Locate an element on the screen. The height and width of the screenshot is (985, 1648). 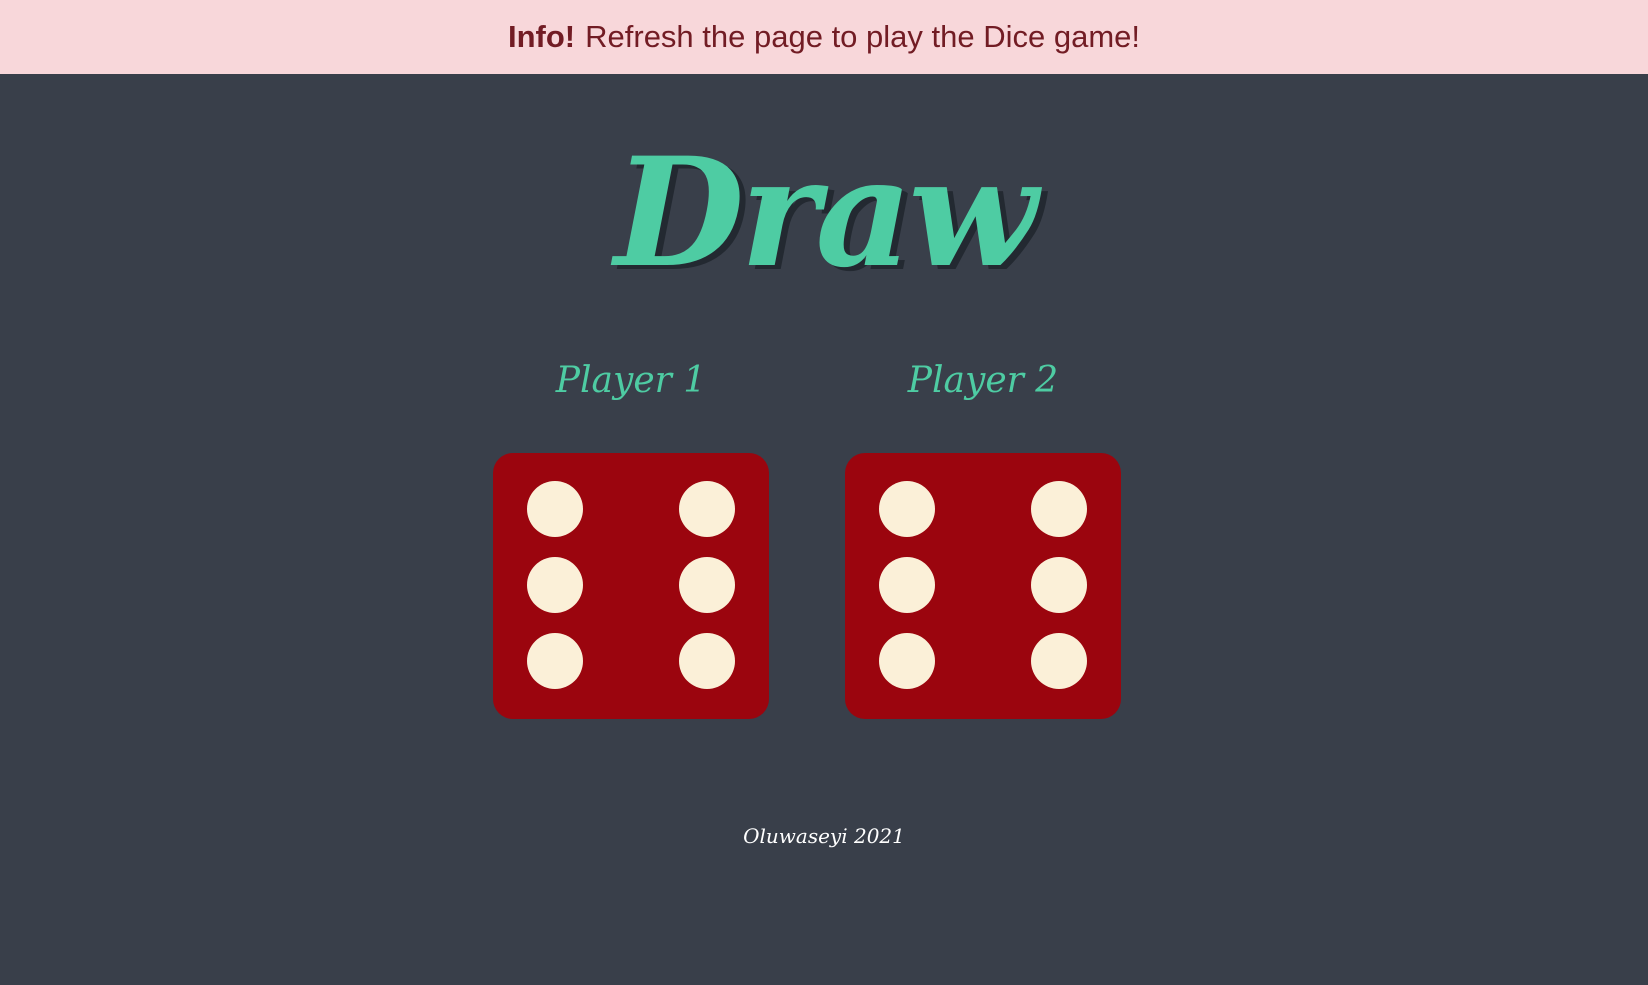
player-2-label: Player 2 is located at coordinates (983, 380).